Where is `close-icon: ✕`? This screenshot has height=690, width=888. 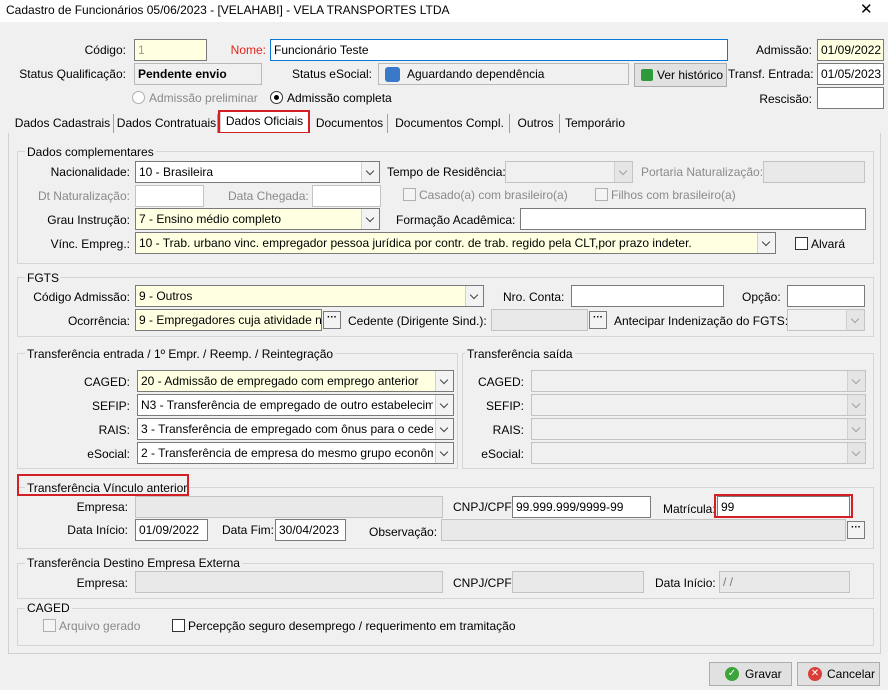 close-icon: ✕ is located at coordinates (866, 9).